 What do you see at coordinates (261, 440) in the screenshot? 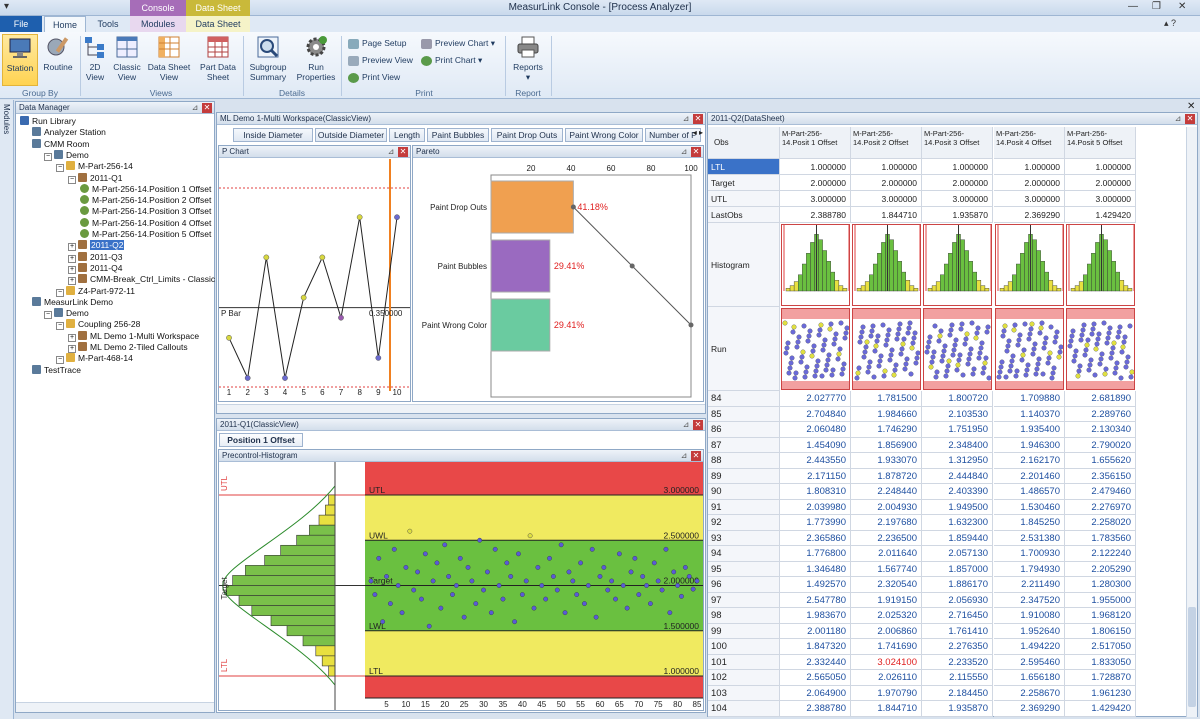
I see `tab-position-1-offset: Position 1 Offset` at bounding box center [261, 440].